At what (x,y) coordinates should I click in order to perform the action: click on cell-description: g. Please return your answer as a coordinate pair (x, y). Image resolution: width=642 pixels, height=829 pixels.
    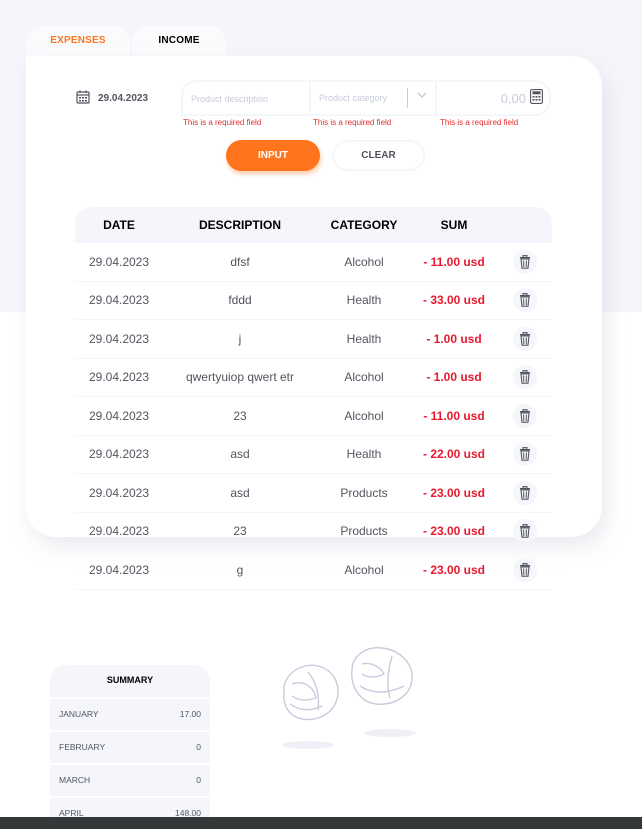
    Looking at the image, I should click on (240, 569).